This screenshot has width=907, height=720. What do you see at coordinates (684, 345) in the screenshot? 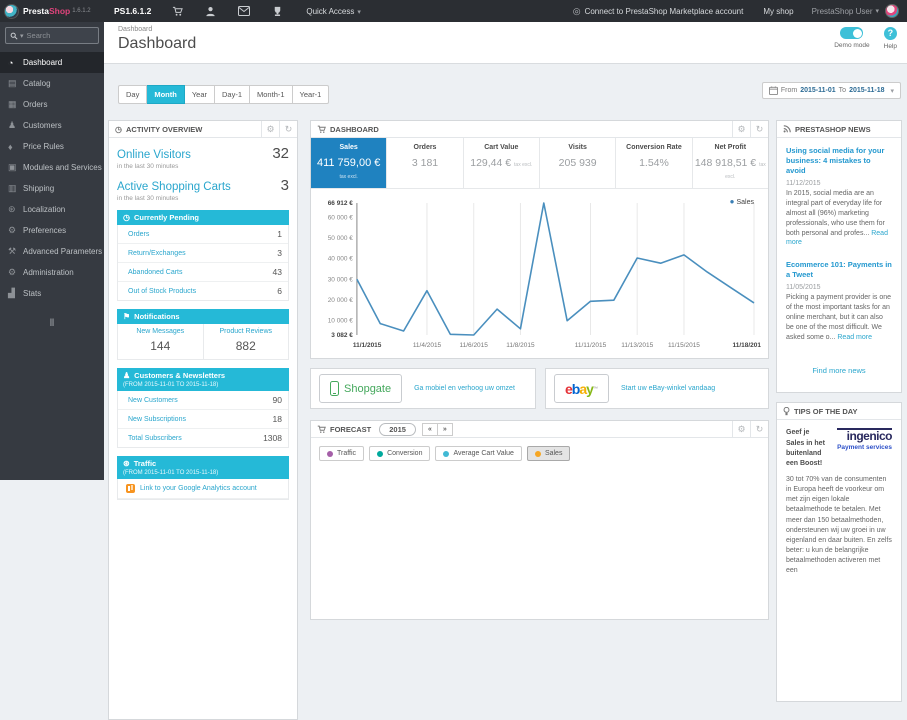
I see `svg-text: 11/15/2015` at bounding box center [684, 345].